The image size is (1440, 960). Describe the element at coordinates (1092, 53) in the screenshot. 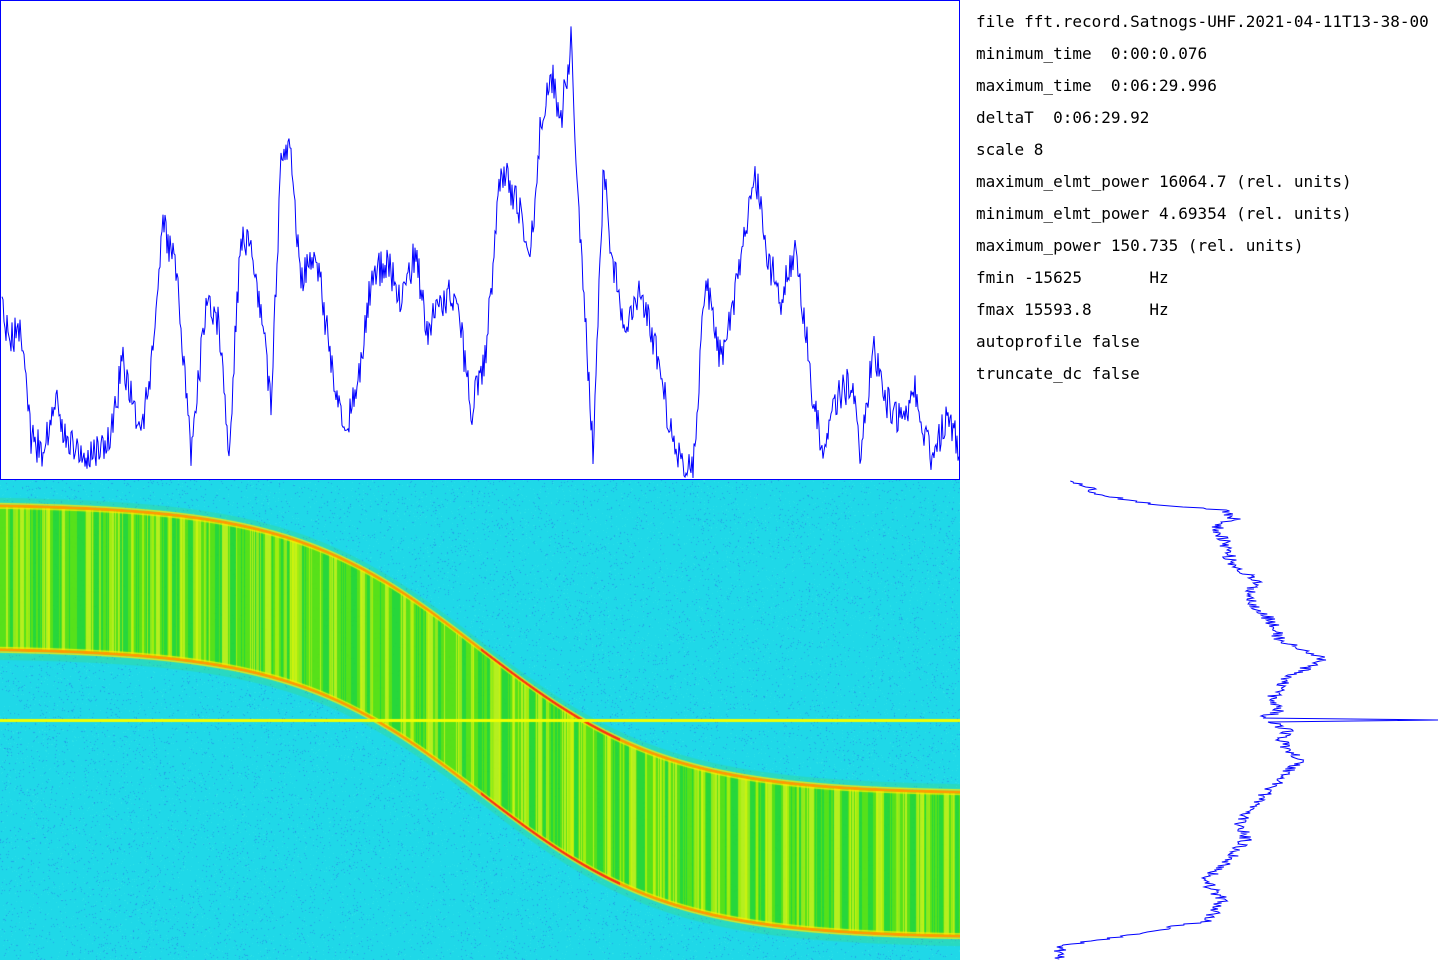

I see `minimum-time-text: minimum_time 0:00:0.076` at that location.